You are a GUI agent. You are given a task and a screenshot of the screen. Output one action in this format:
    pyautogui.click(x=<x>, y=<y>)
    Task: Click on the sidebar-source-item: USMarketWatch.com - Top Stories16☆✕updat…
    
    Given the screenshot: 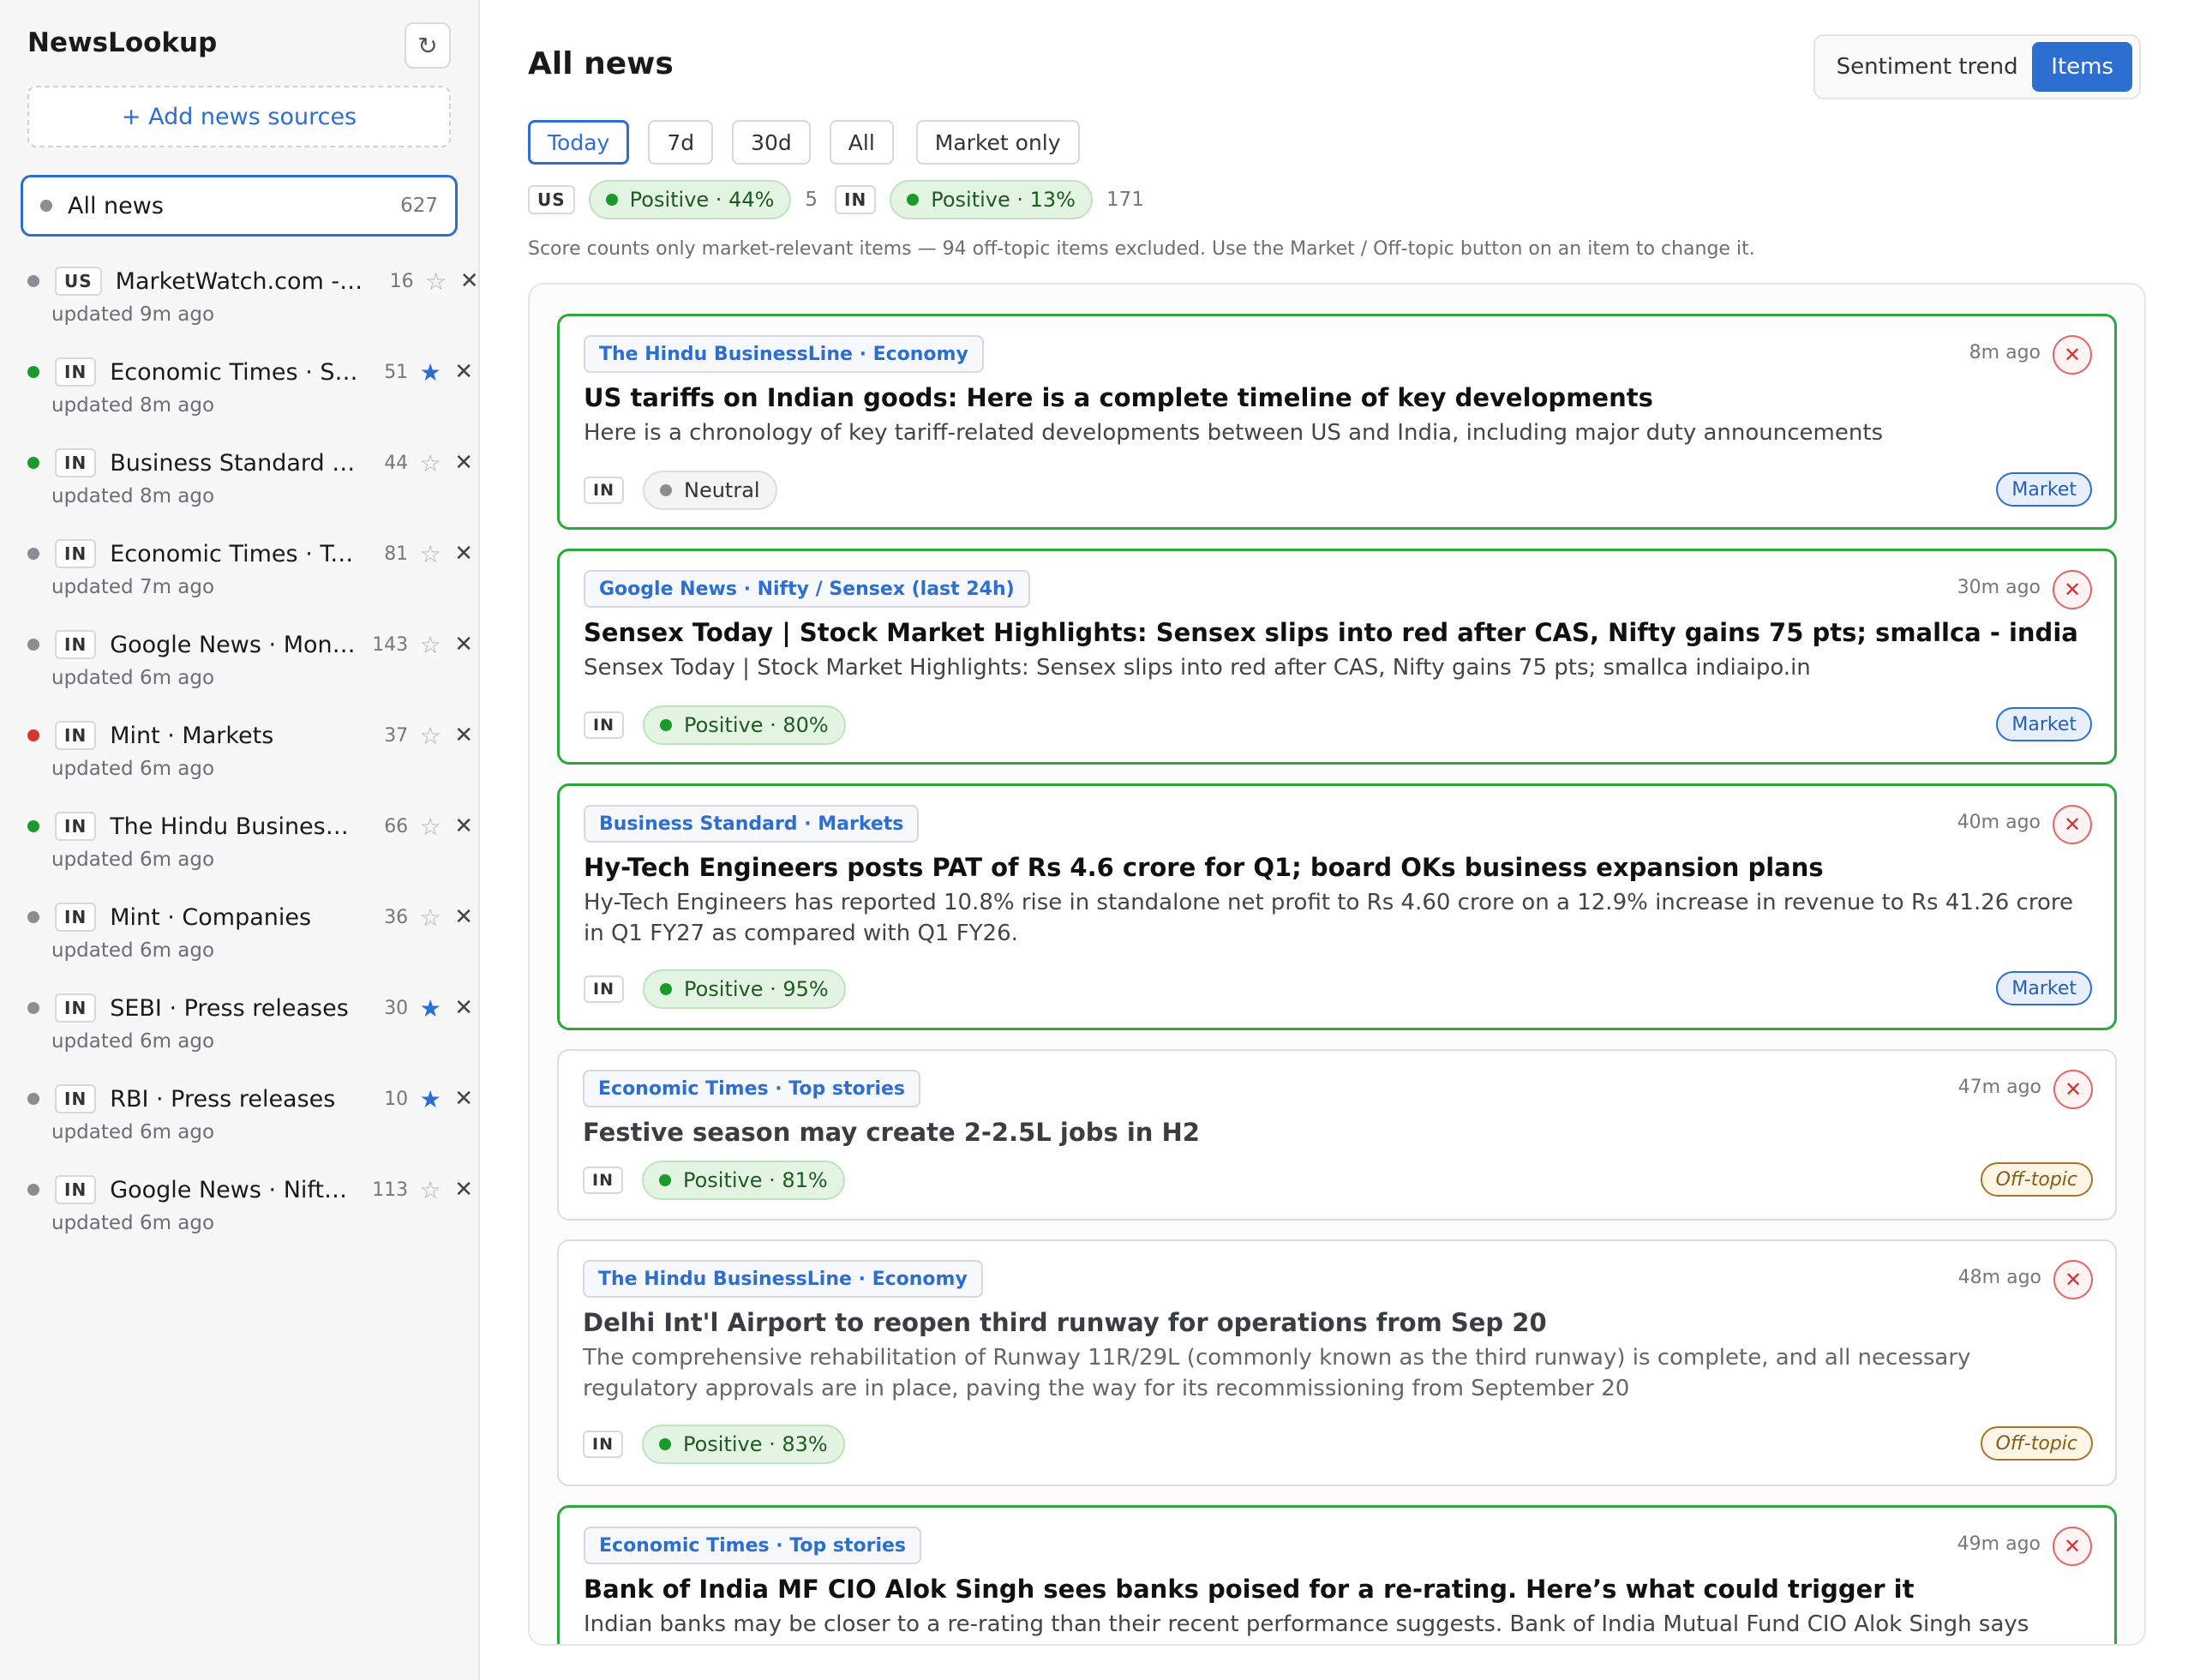 What is the action you would take?
    pyautogui.click(x=250, y=300)
    